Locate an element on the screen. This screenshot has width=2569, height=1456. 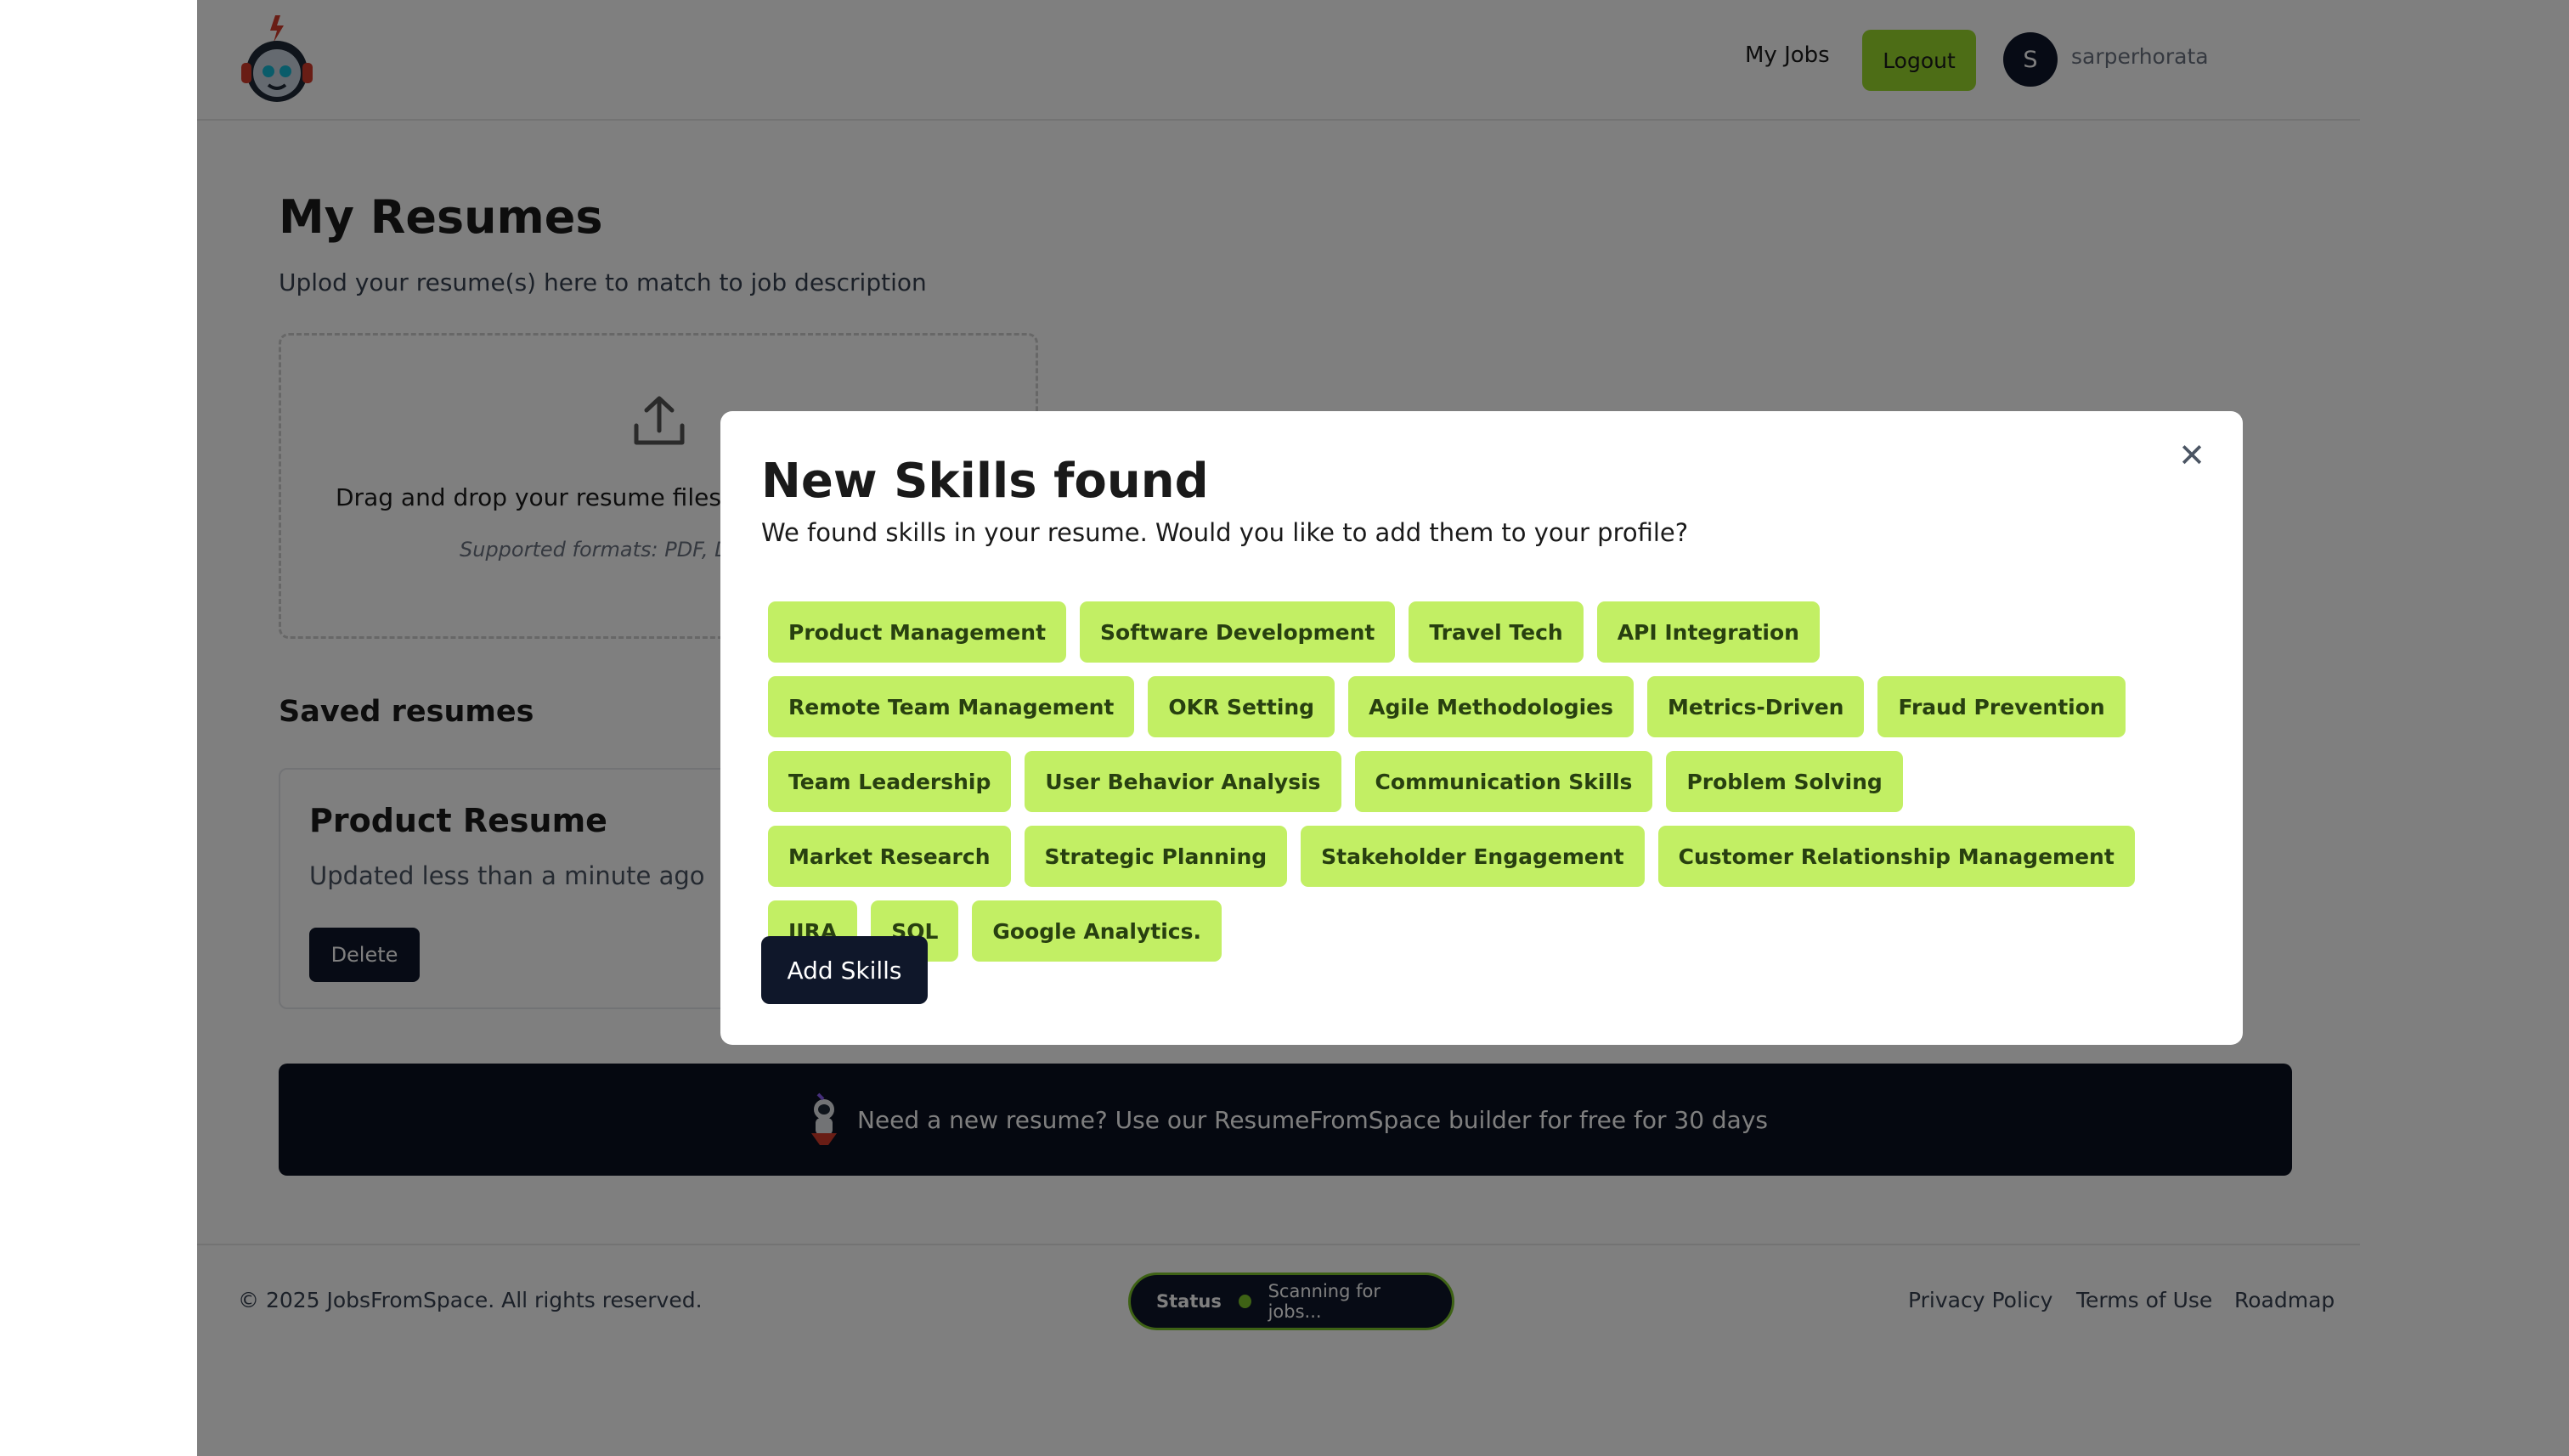
skill-chip: Remote Team Management is located at coordinates (952, 707).